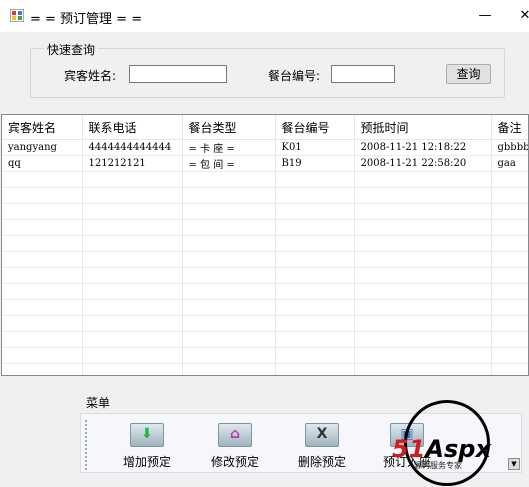 This screenshot has width=529, height=487. I want to click on cell: 4444444444444, so click(132, 147).